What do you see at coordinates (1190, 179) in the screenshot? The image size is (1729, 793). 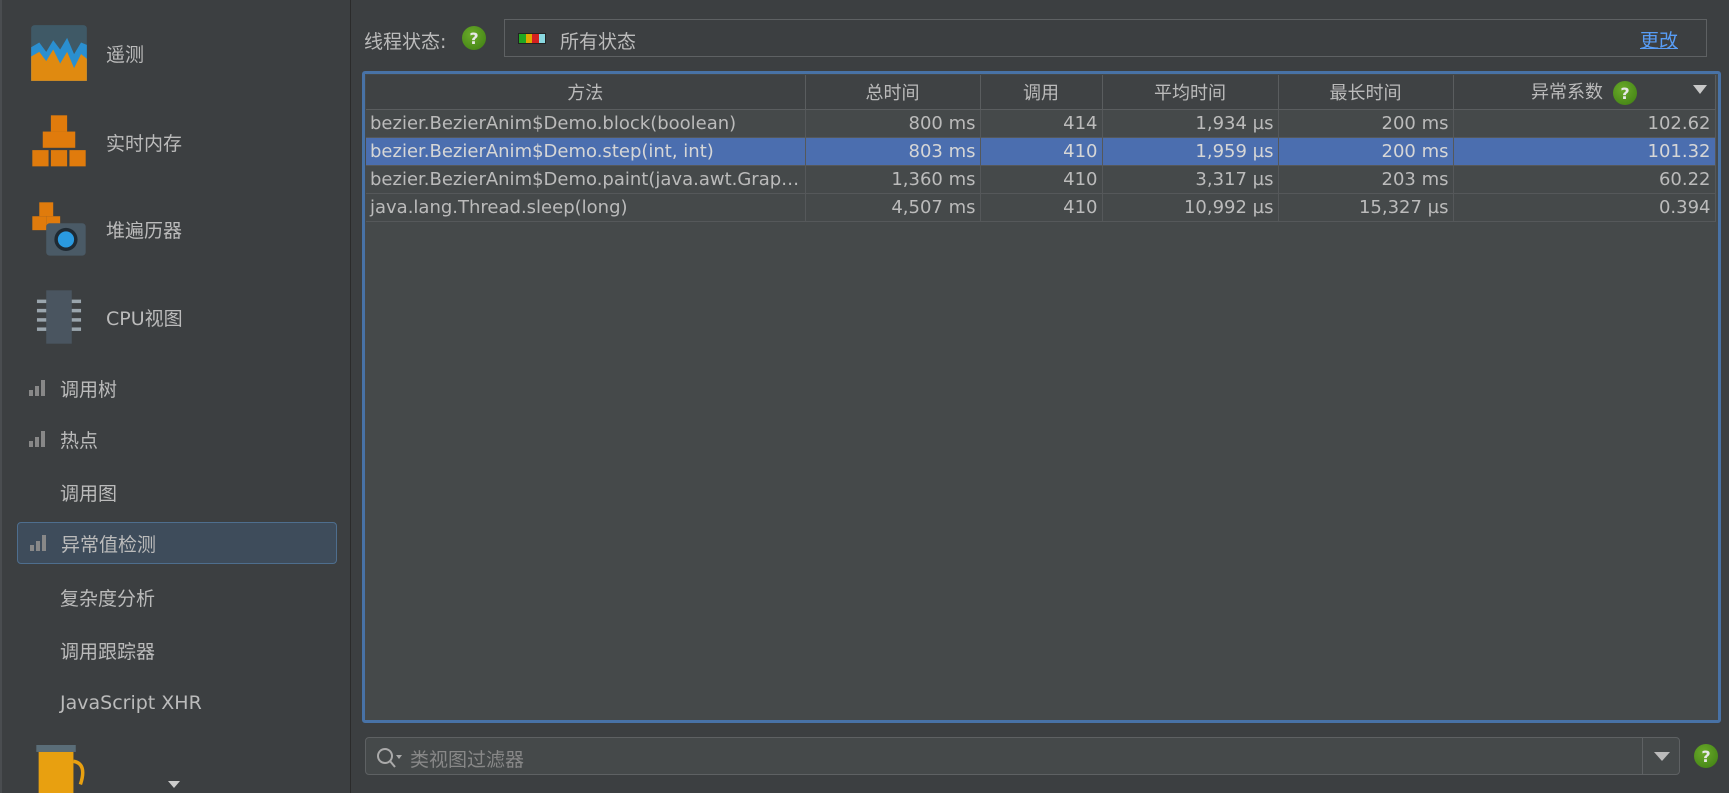 I see `cell-average-time: 3,317 µs` at bounding box center [1190, 179].